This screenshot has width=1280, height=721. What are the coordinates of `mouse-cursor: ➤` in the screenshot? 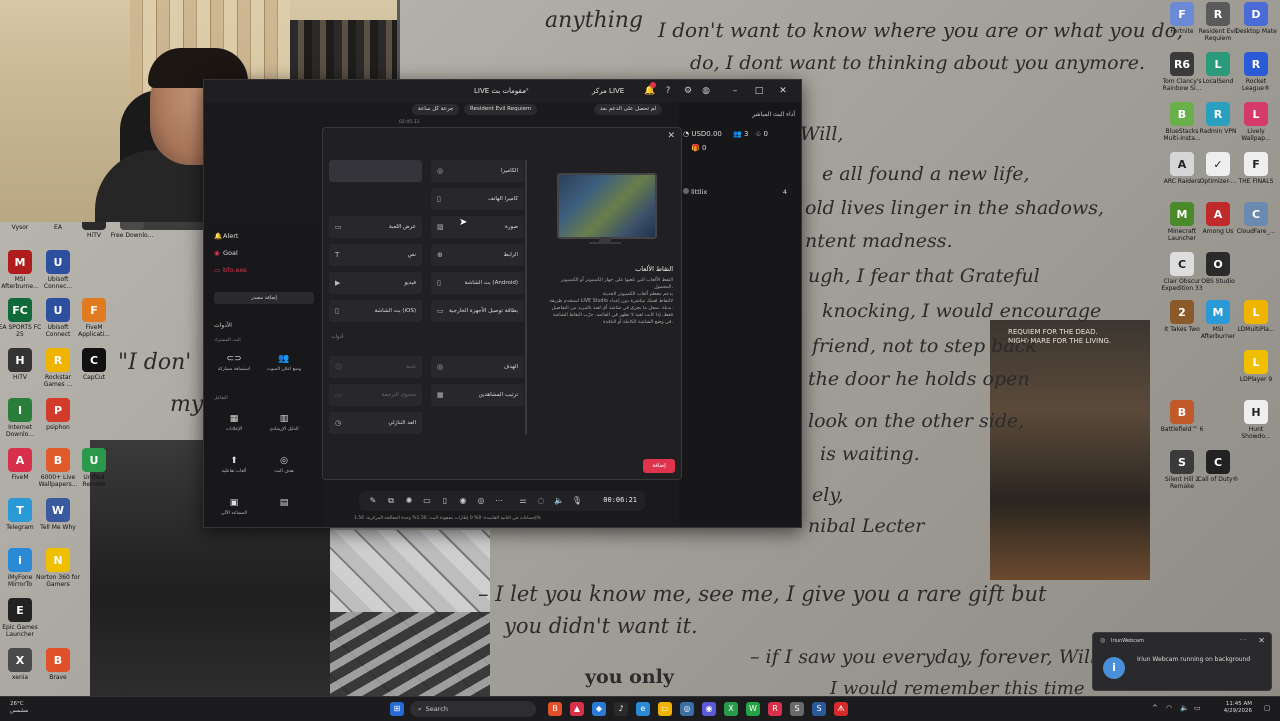 It's located at (463, 222).